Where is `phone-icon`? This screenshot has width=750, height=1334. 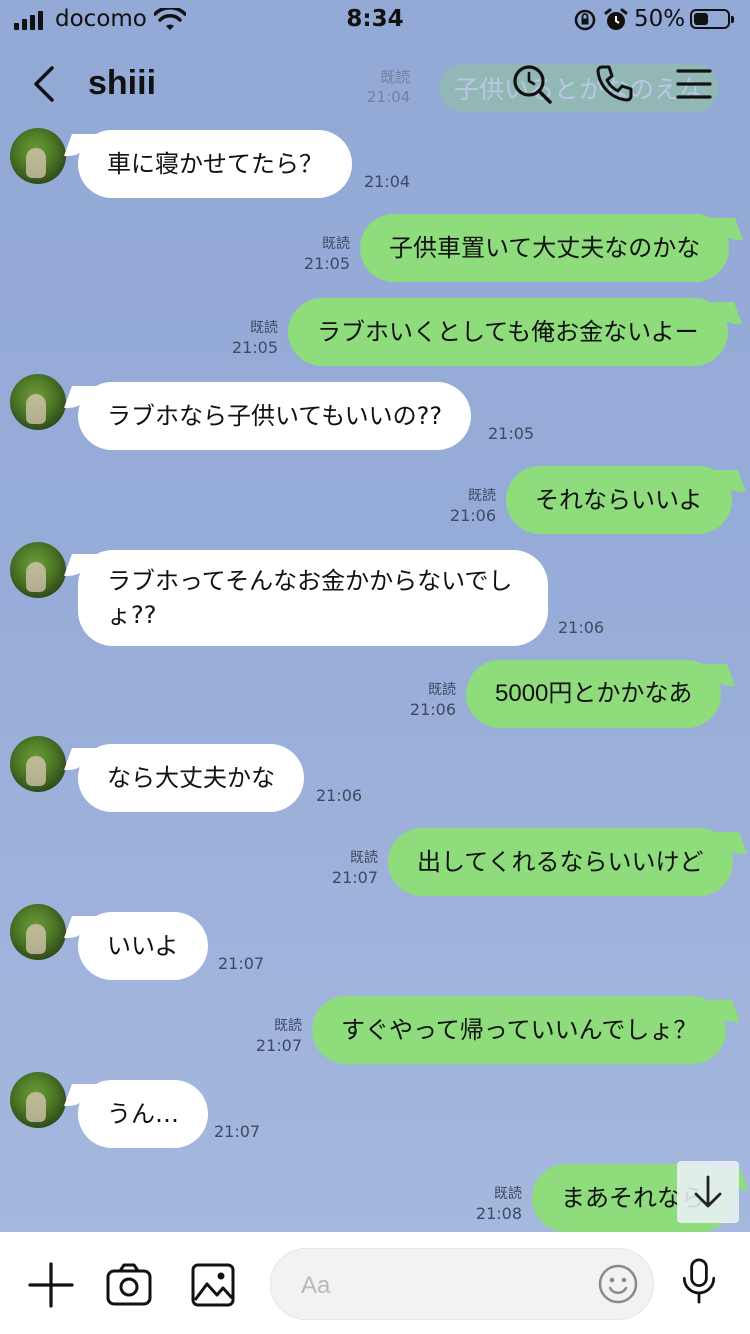
phone-icon is located at coordinates (614, 84).